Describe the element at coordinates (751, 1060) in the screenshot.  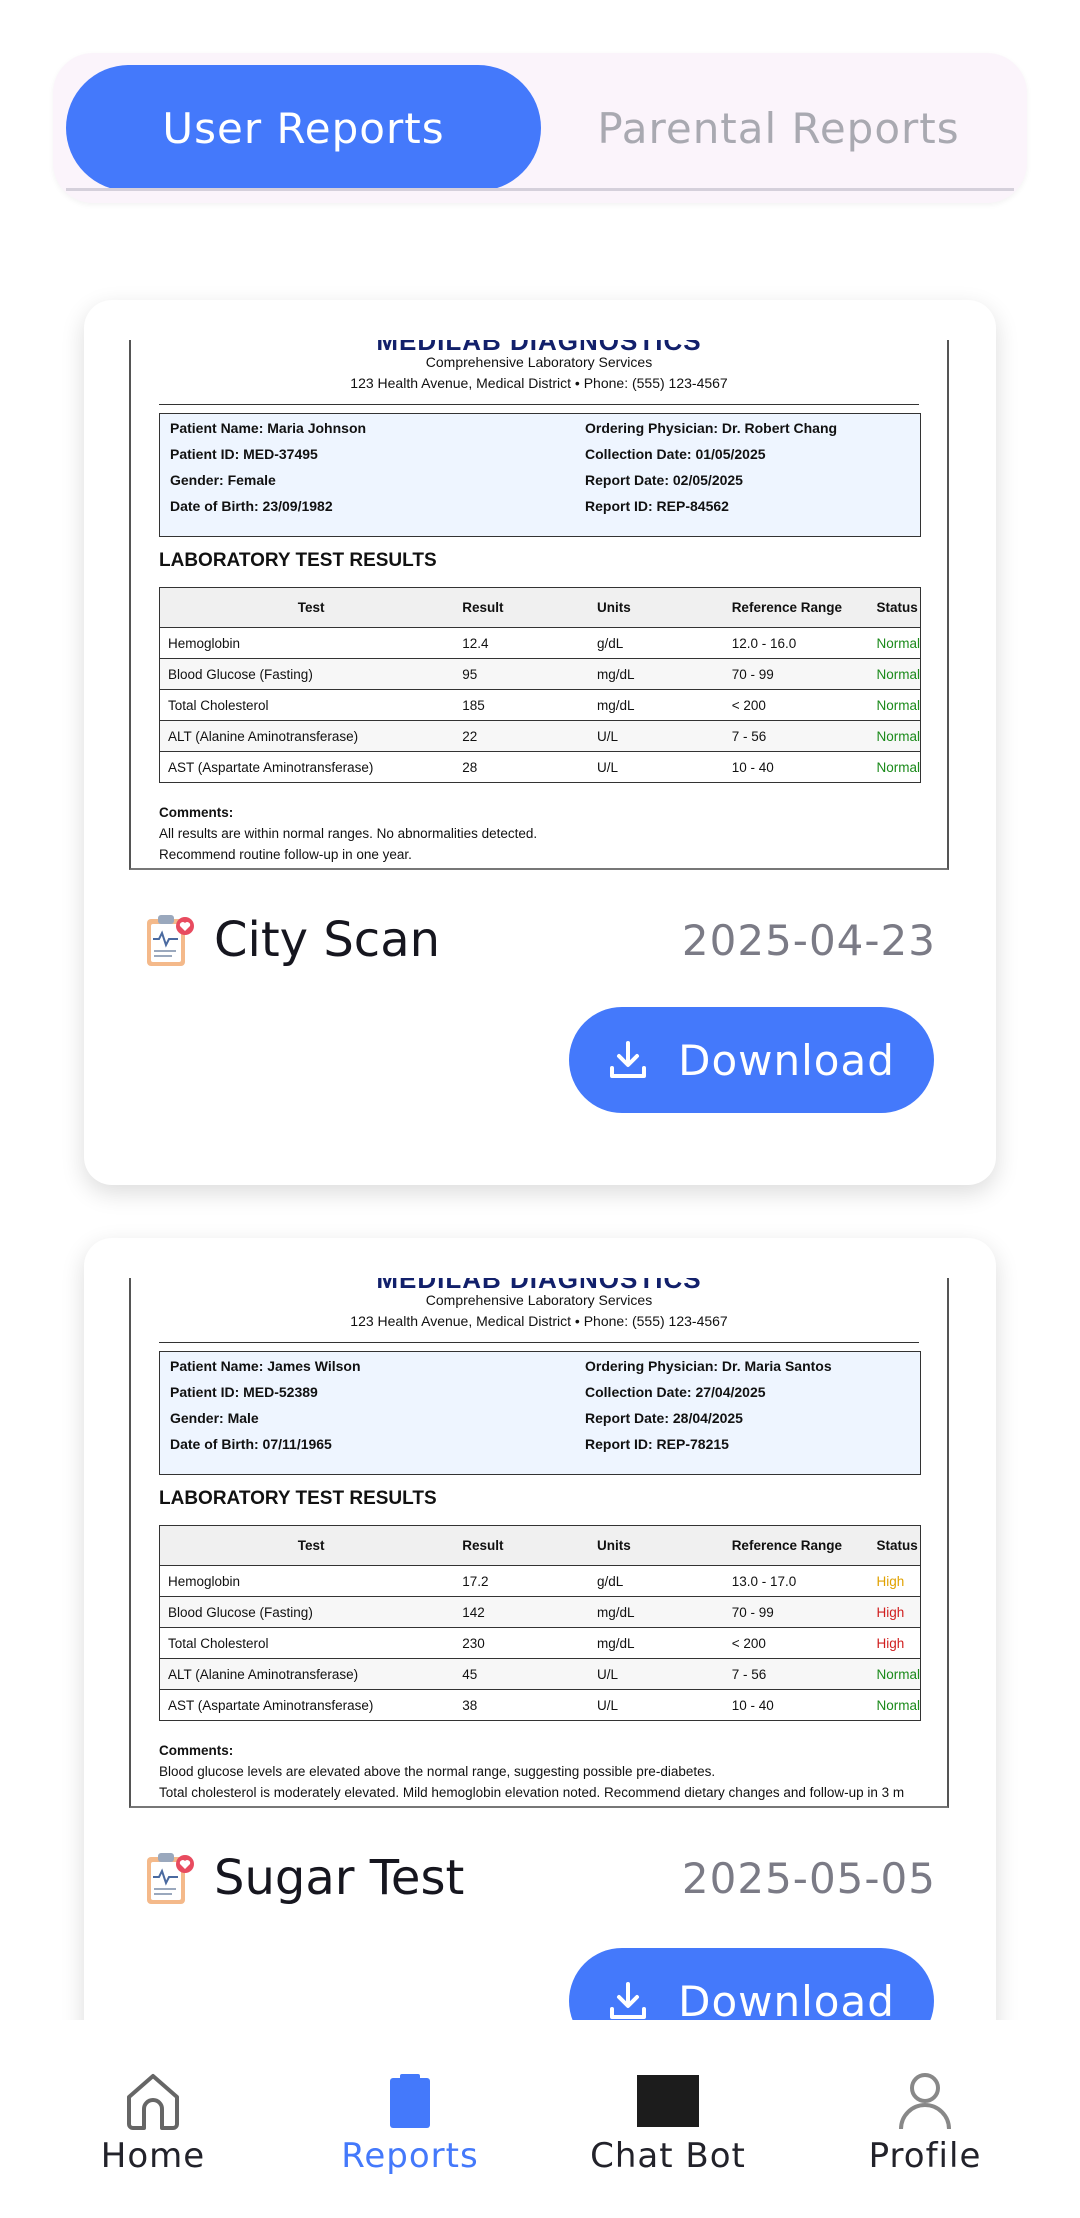
I see `download-button: Download` at that location.